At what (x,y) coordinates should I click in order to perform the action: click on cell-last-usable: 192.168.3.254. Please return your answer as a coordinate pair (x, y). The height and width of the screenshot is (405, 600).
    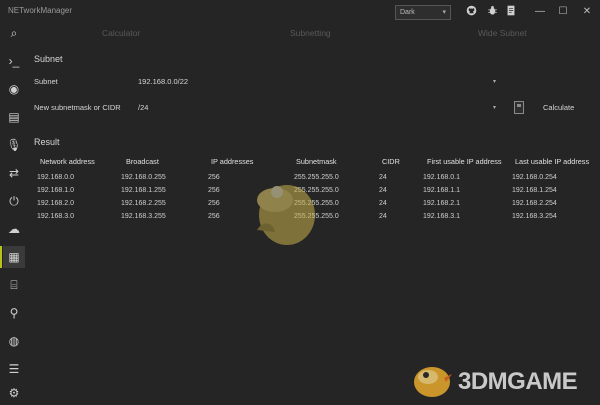
    Looking at the image, I should click on (534, 216).